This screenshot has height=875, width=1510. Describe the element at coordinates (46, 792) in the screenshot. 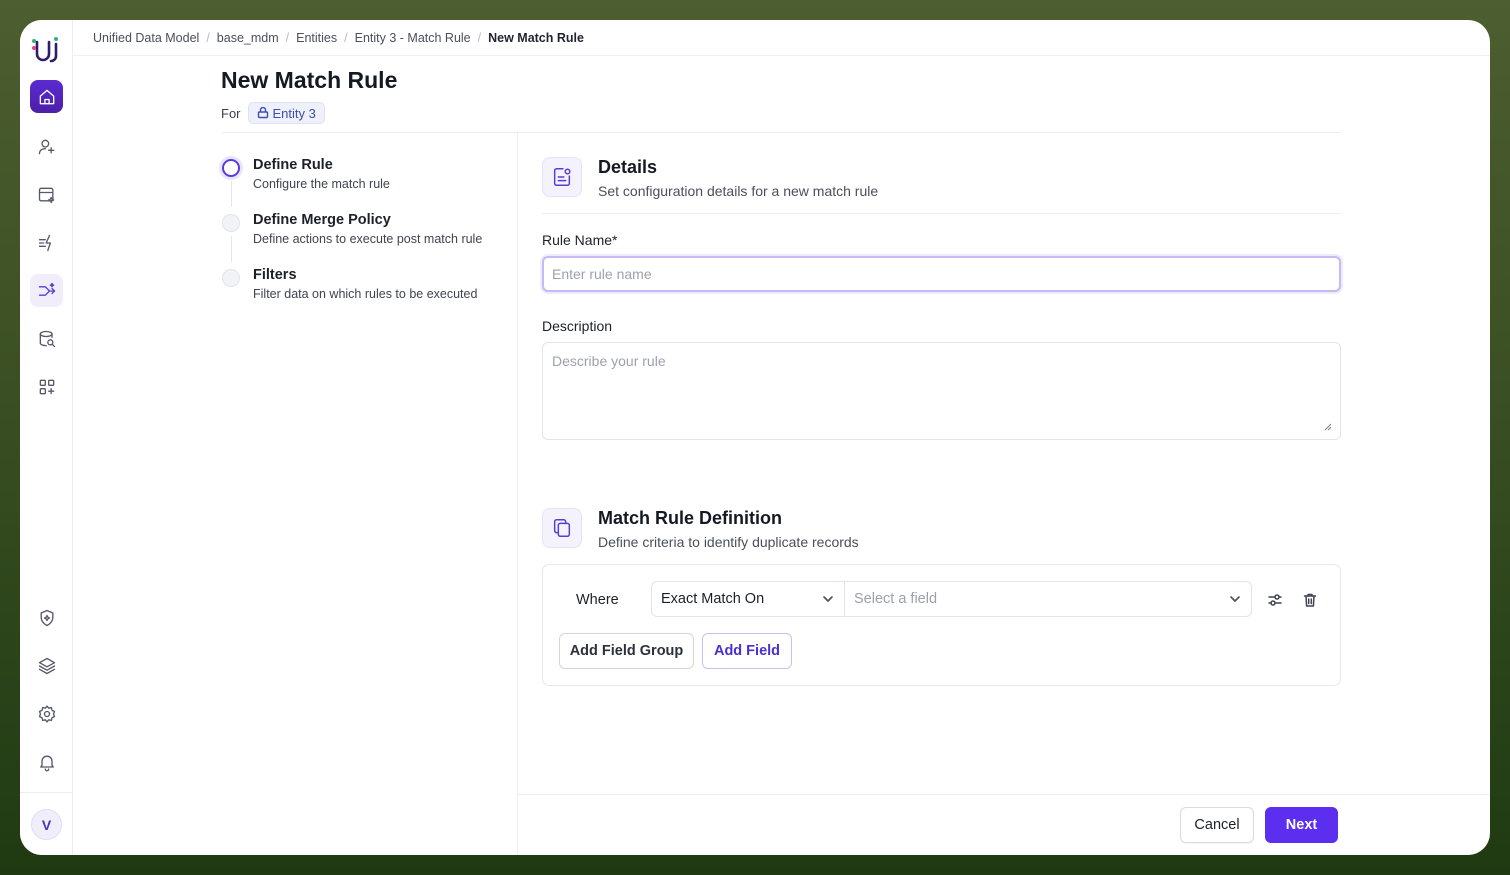

I see `sidebar-divider` at that location.